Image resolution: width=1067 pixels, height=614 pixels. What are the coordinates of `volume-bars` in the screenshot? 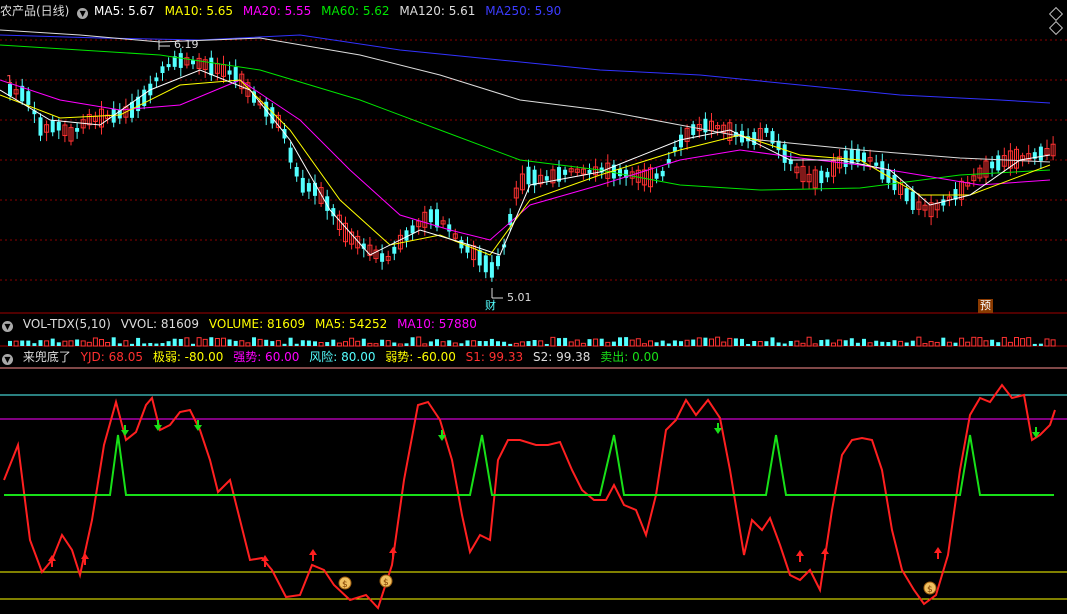 It's located at (532, 341).